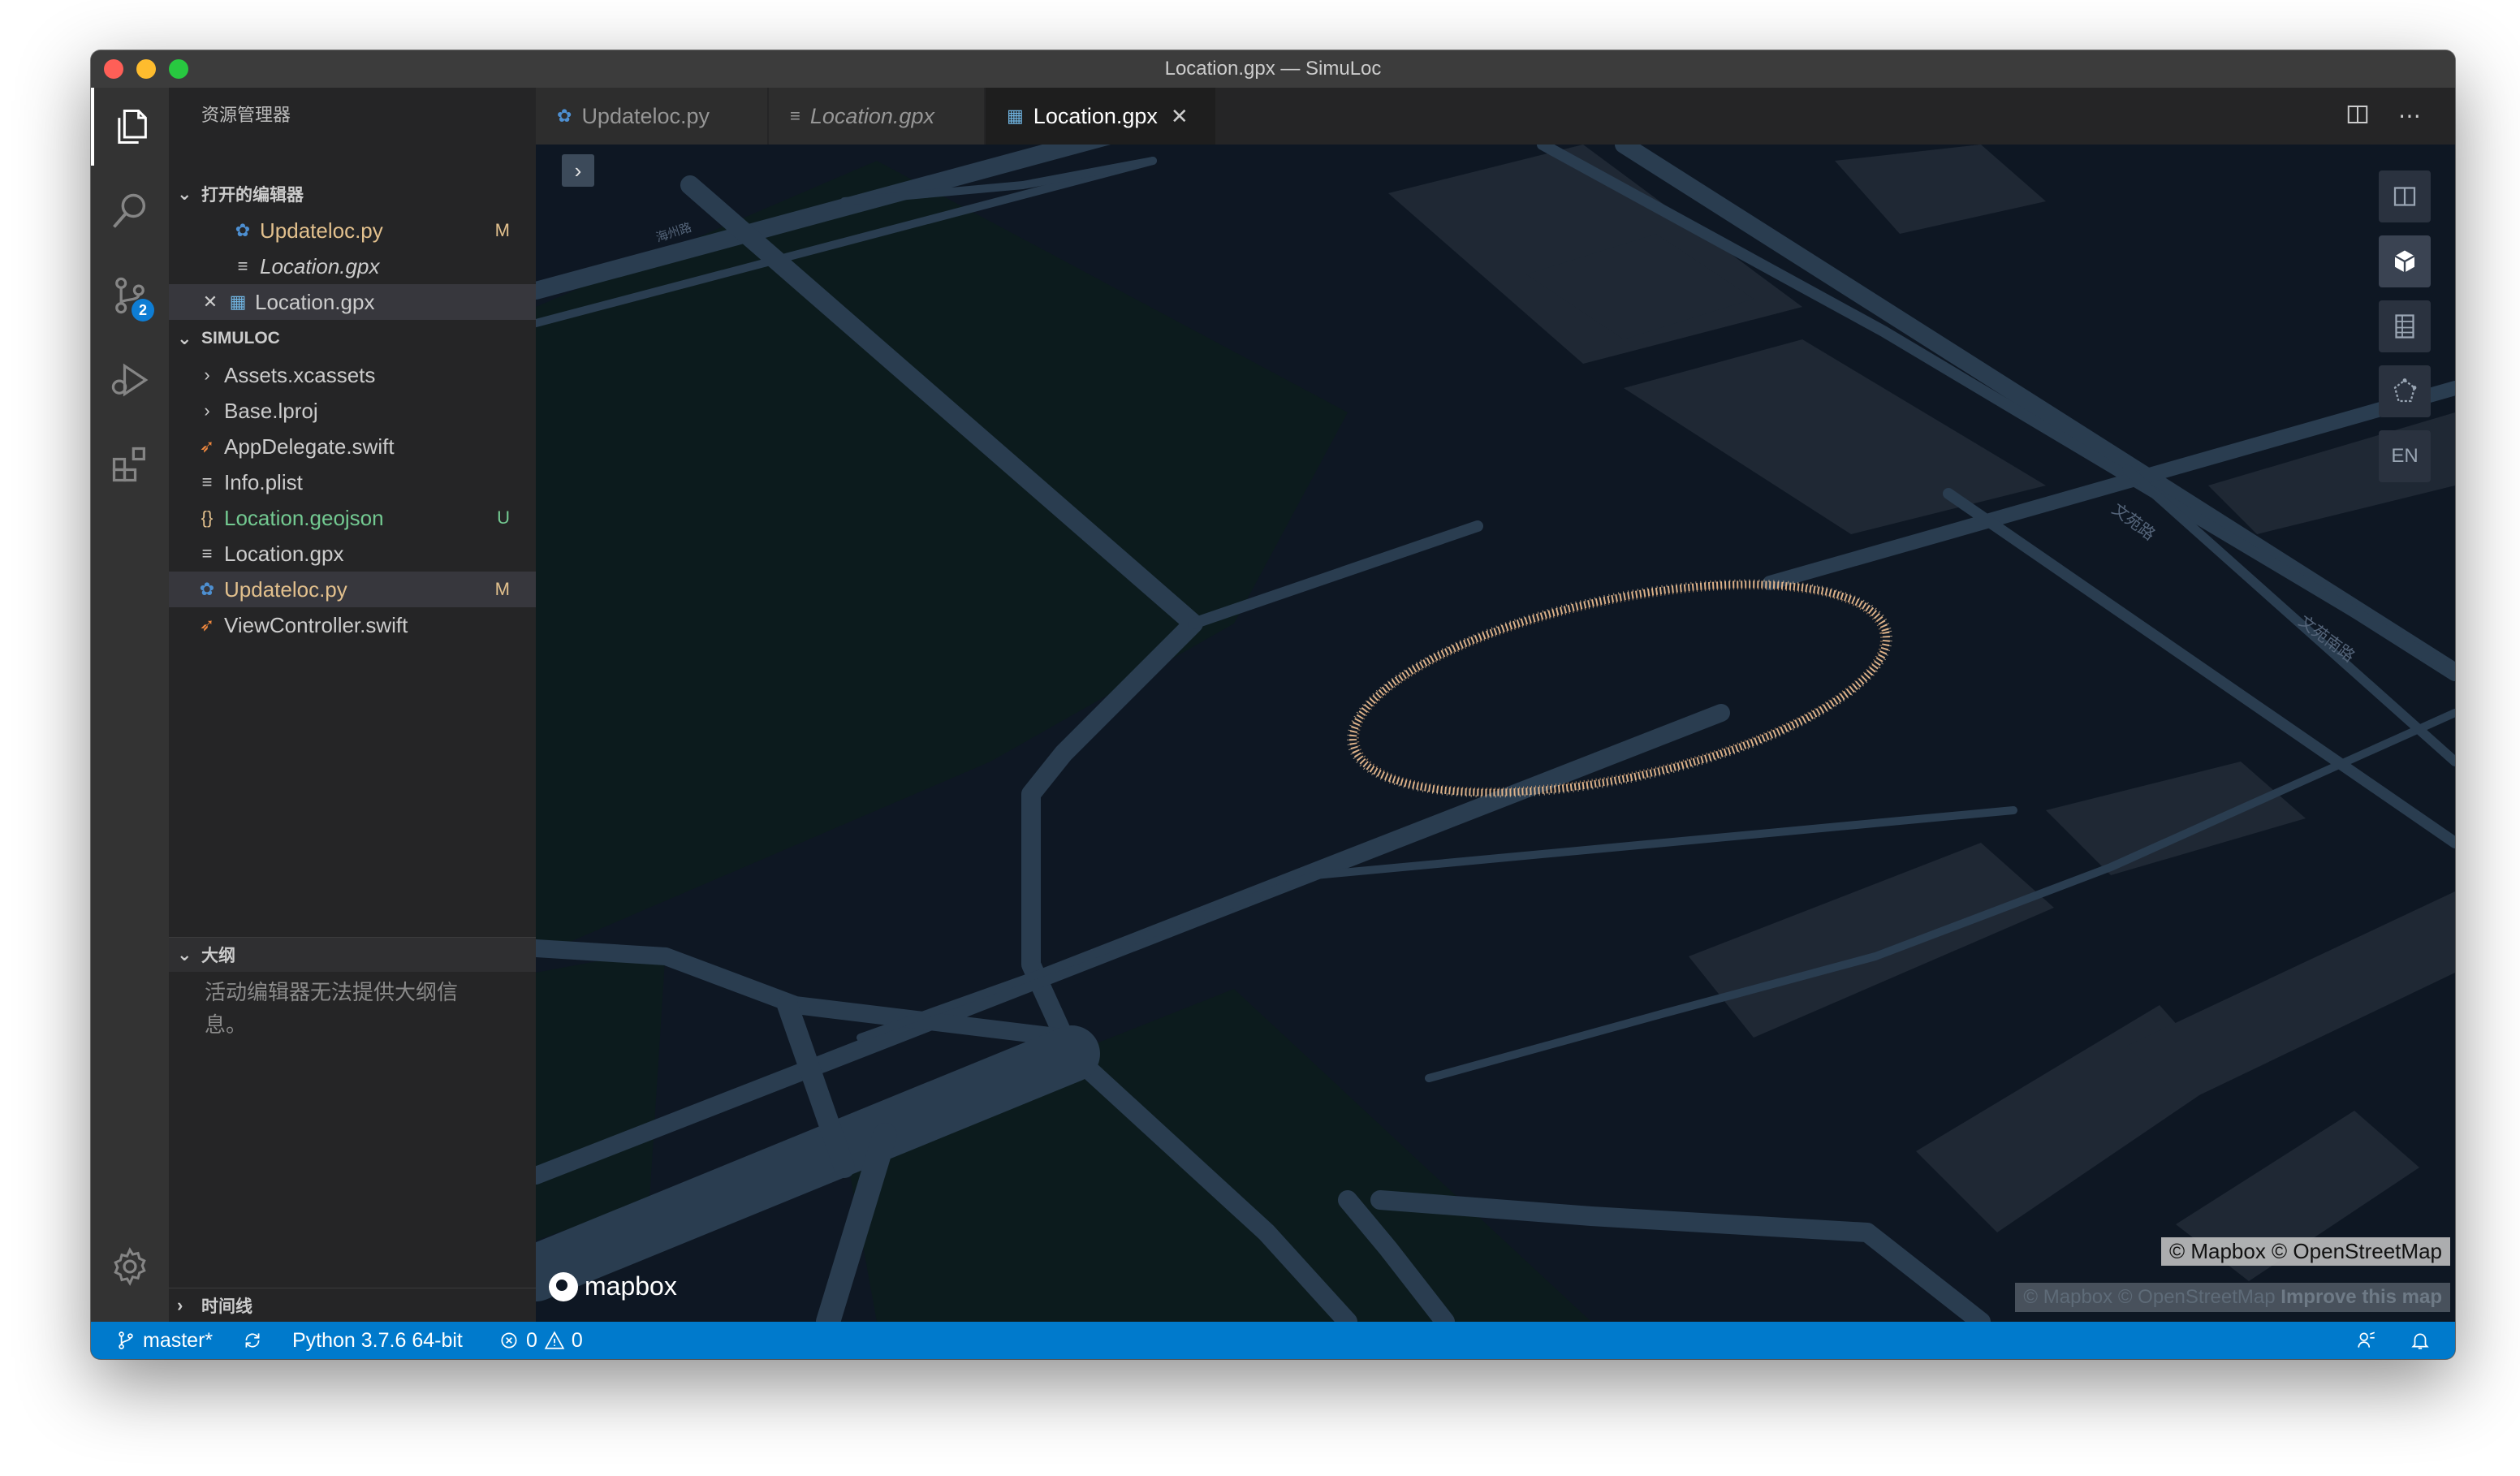 This screenshot has height=1476, width=2520. I want to click on close-window-button, so click(113, 69).